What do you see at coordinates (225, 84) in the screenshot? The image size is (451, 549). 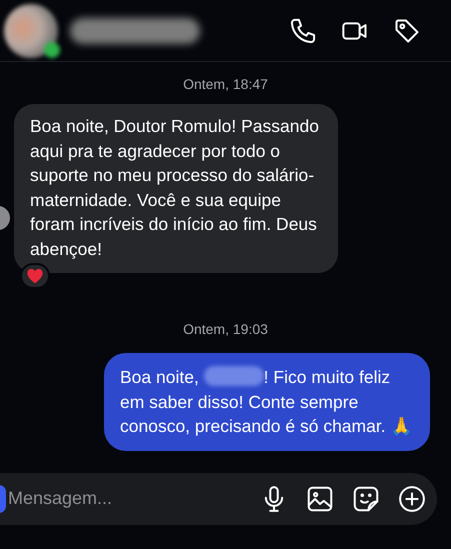 I see `timestamp: Ontem, 18:47` at bounding box center [225, 84].